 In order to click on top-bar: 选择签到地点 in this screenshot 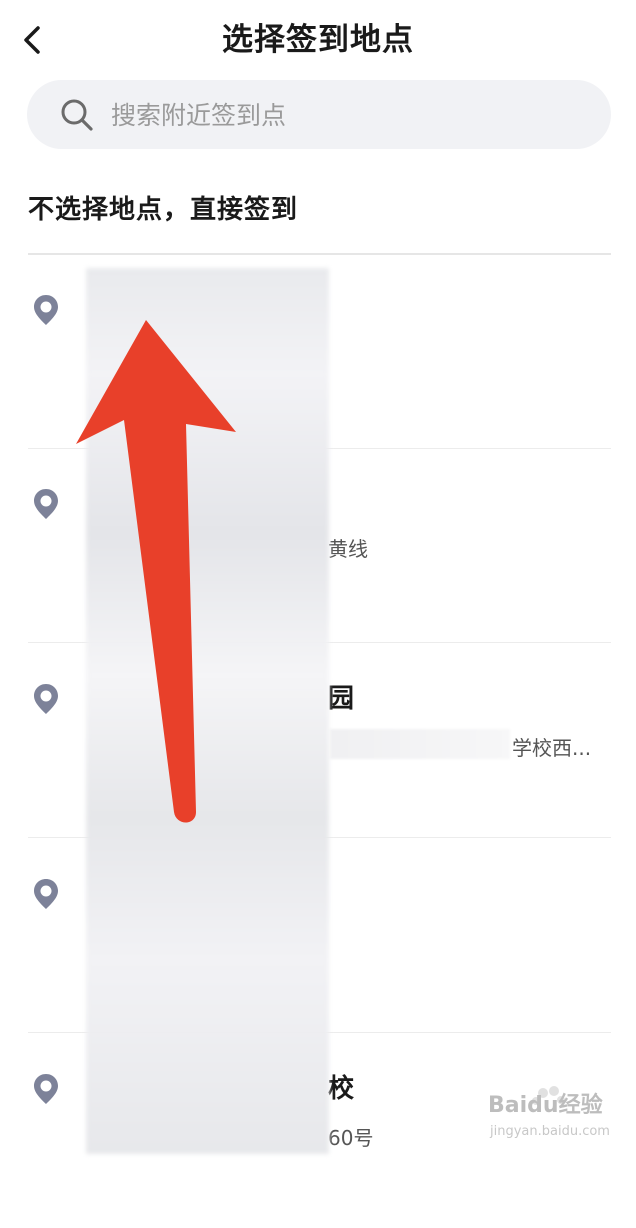, I will do `click(318, 40)`.